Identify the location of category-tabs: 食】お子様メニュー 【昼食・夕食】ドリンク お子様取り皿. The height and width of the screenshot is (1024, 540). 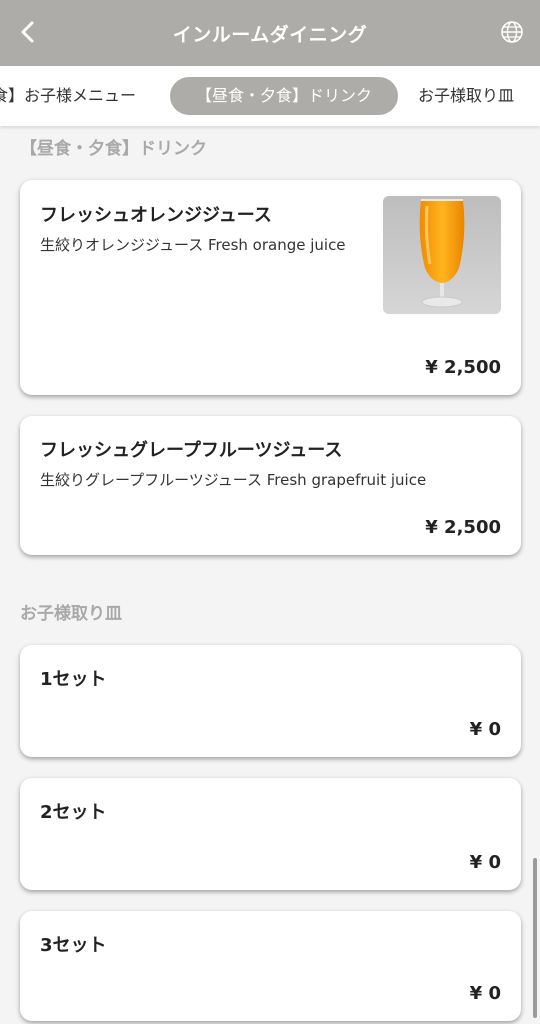
(270, 96).